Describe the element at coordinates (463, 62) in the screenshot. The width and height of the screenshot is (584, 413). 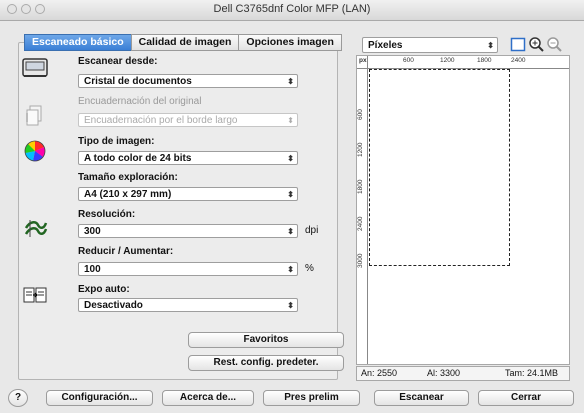
I see `horizontal-ruler: px 600 1200 1800 2400` at that location.